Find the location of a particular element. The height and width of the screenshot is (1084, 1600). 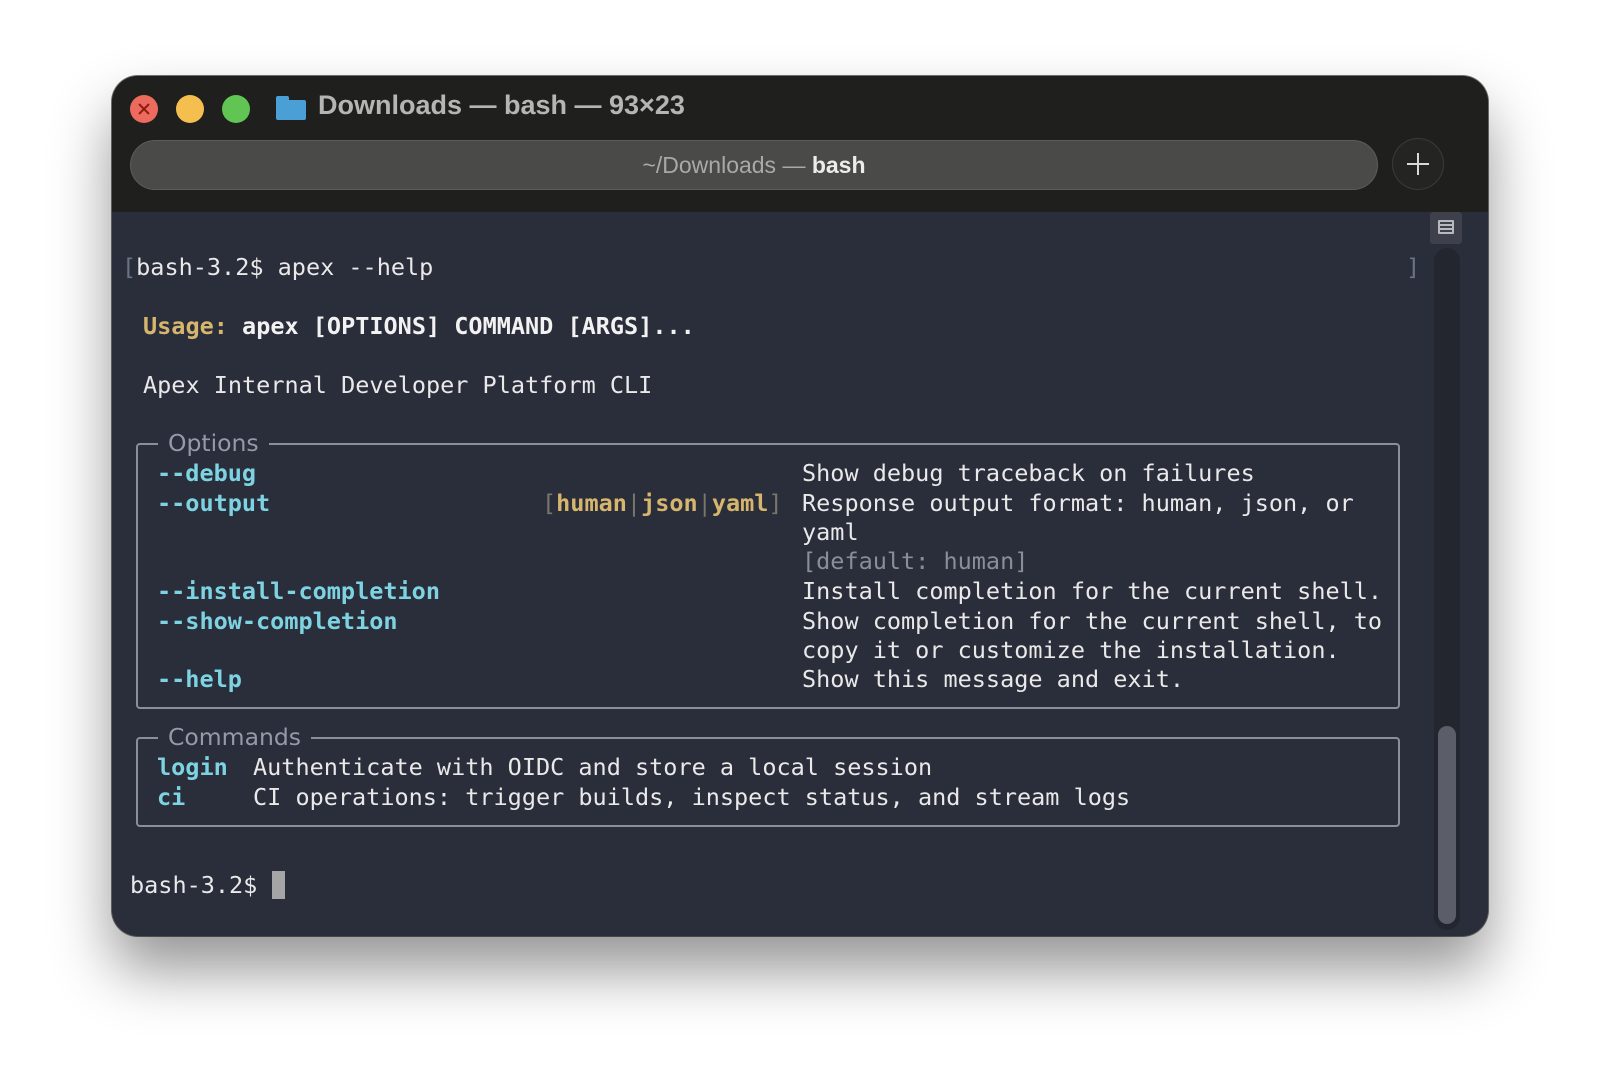

close-button is located at coordinates (144, 109).